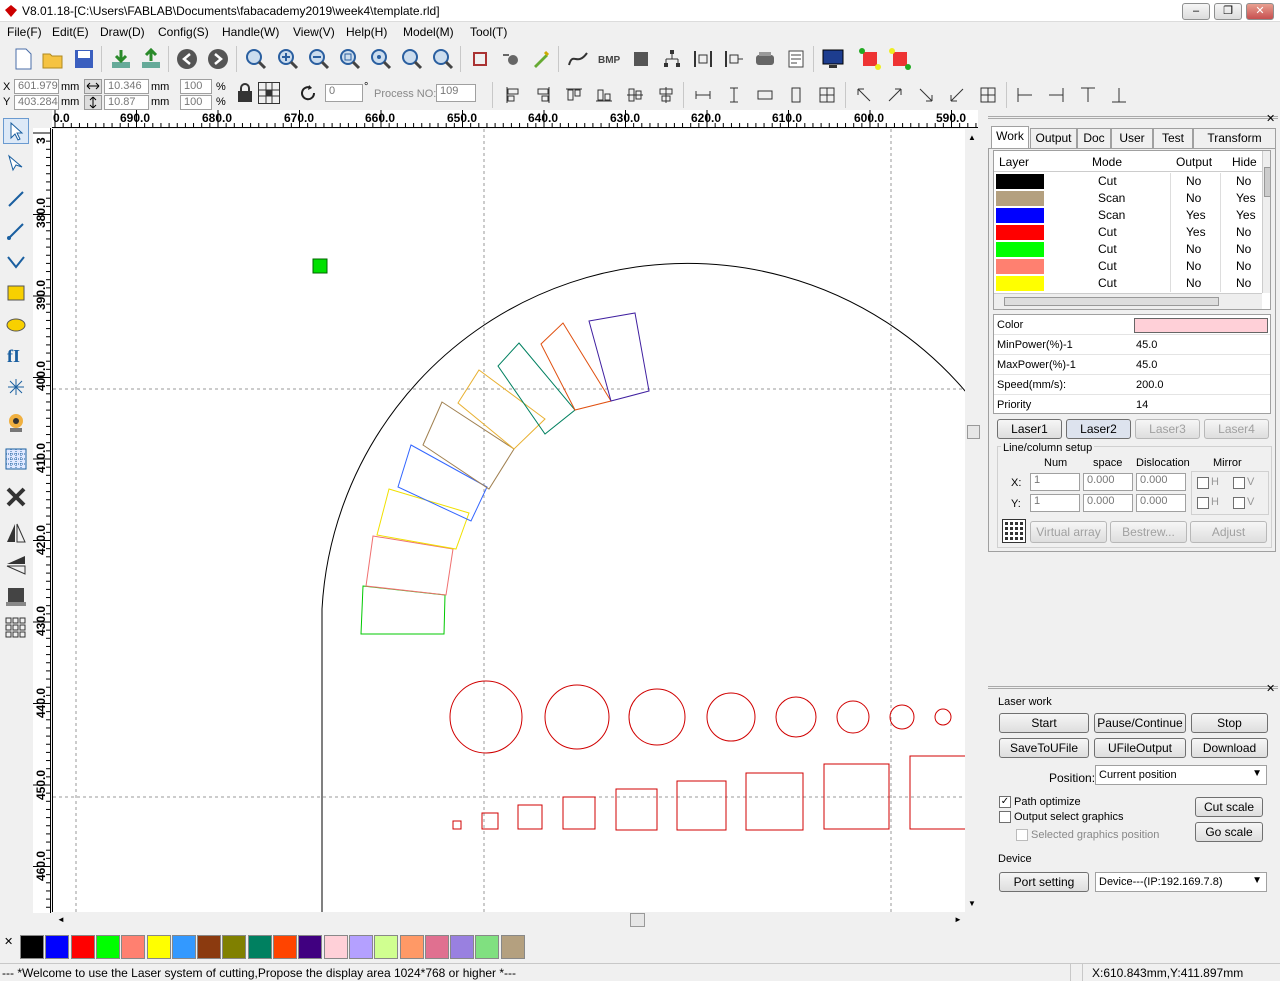 This screenshot has width=1280, height=981. What do you see at coordinates (1055, 482) in the screenshot?
I see `array-x-num: 1` at bounding box center [1055, 482].